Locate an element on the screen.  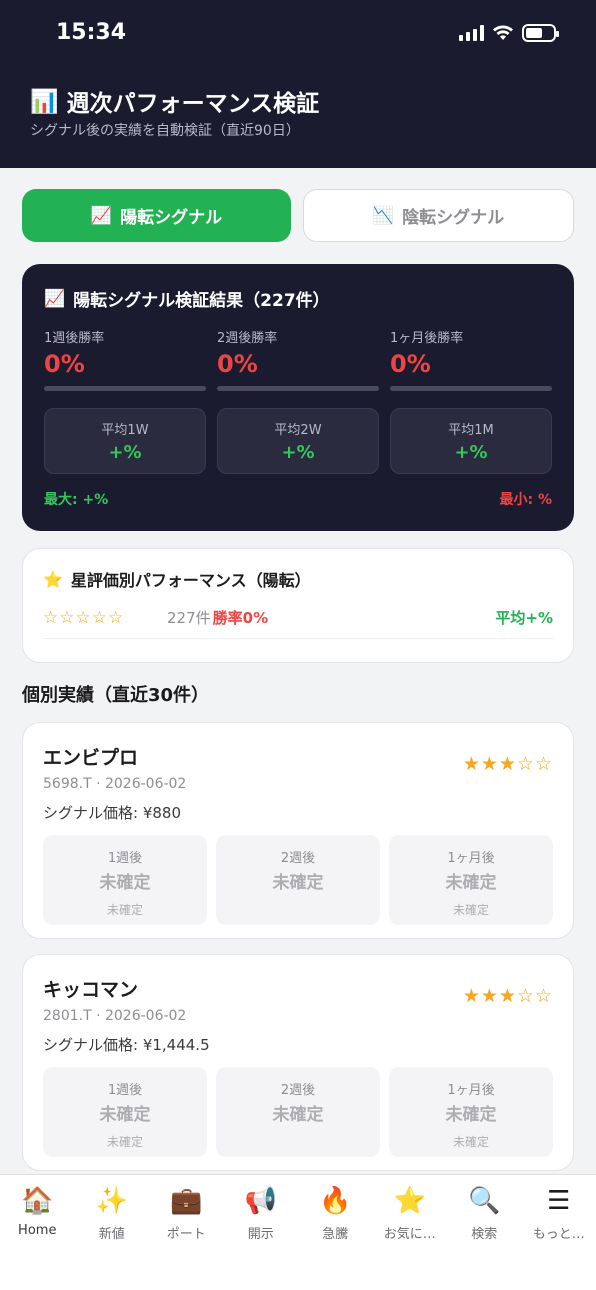
tab-positive-signal: 📈 陽転シグナル is located at coordinates (156, 215).